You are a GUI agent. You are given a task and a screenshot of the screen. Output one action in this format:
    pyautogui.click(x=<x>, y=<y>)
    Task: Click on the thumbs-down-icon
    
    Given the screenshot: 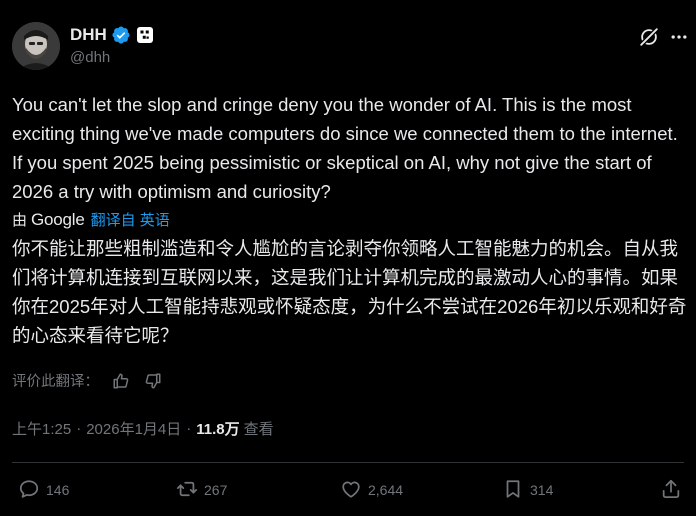 What is the action you would take?
    pyautogui.click(x=153, y=381)
    